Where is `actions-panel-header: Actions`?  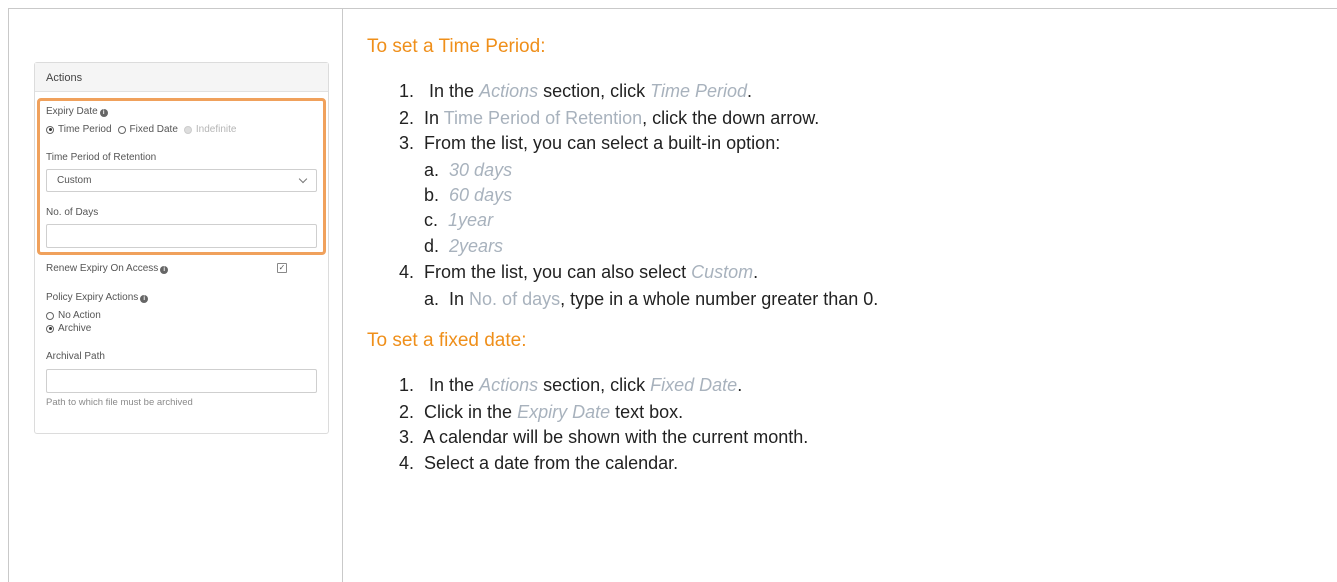
actions-panel-header: Actions is located at coordinates (181, 77).